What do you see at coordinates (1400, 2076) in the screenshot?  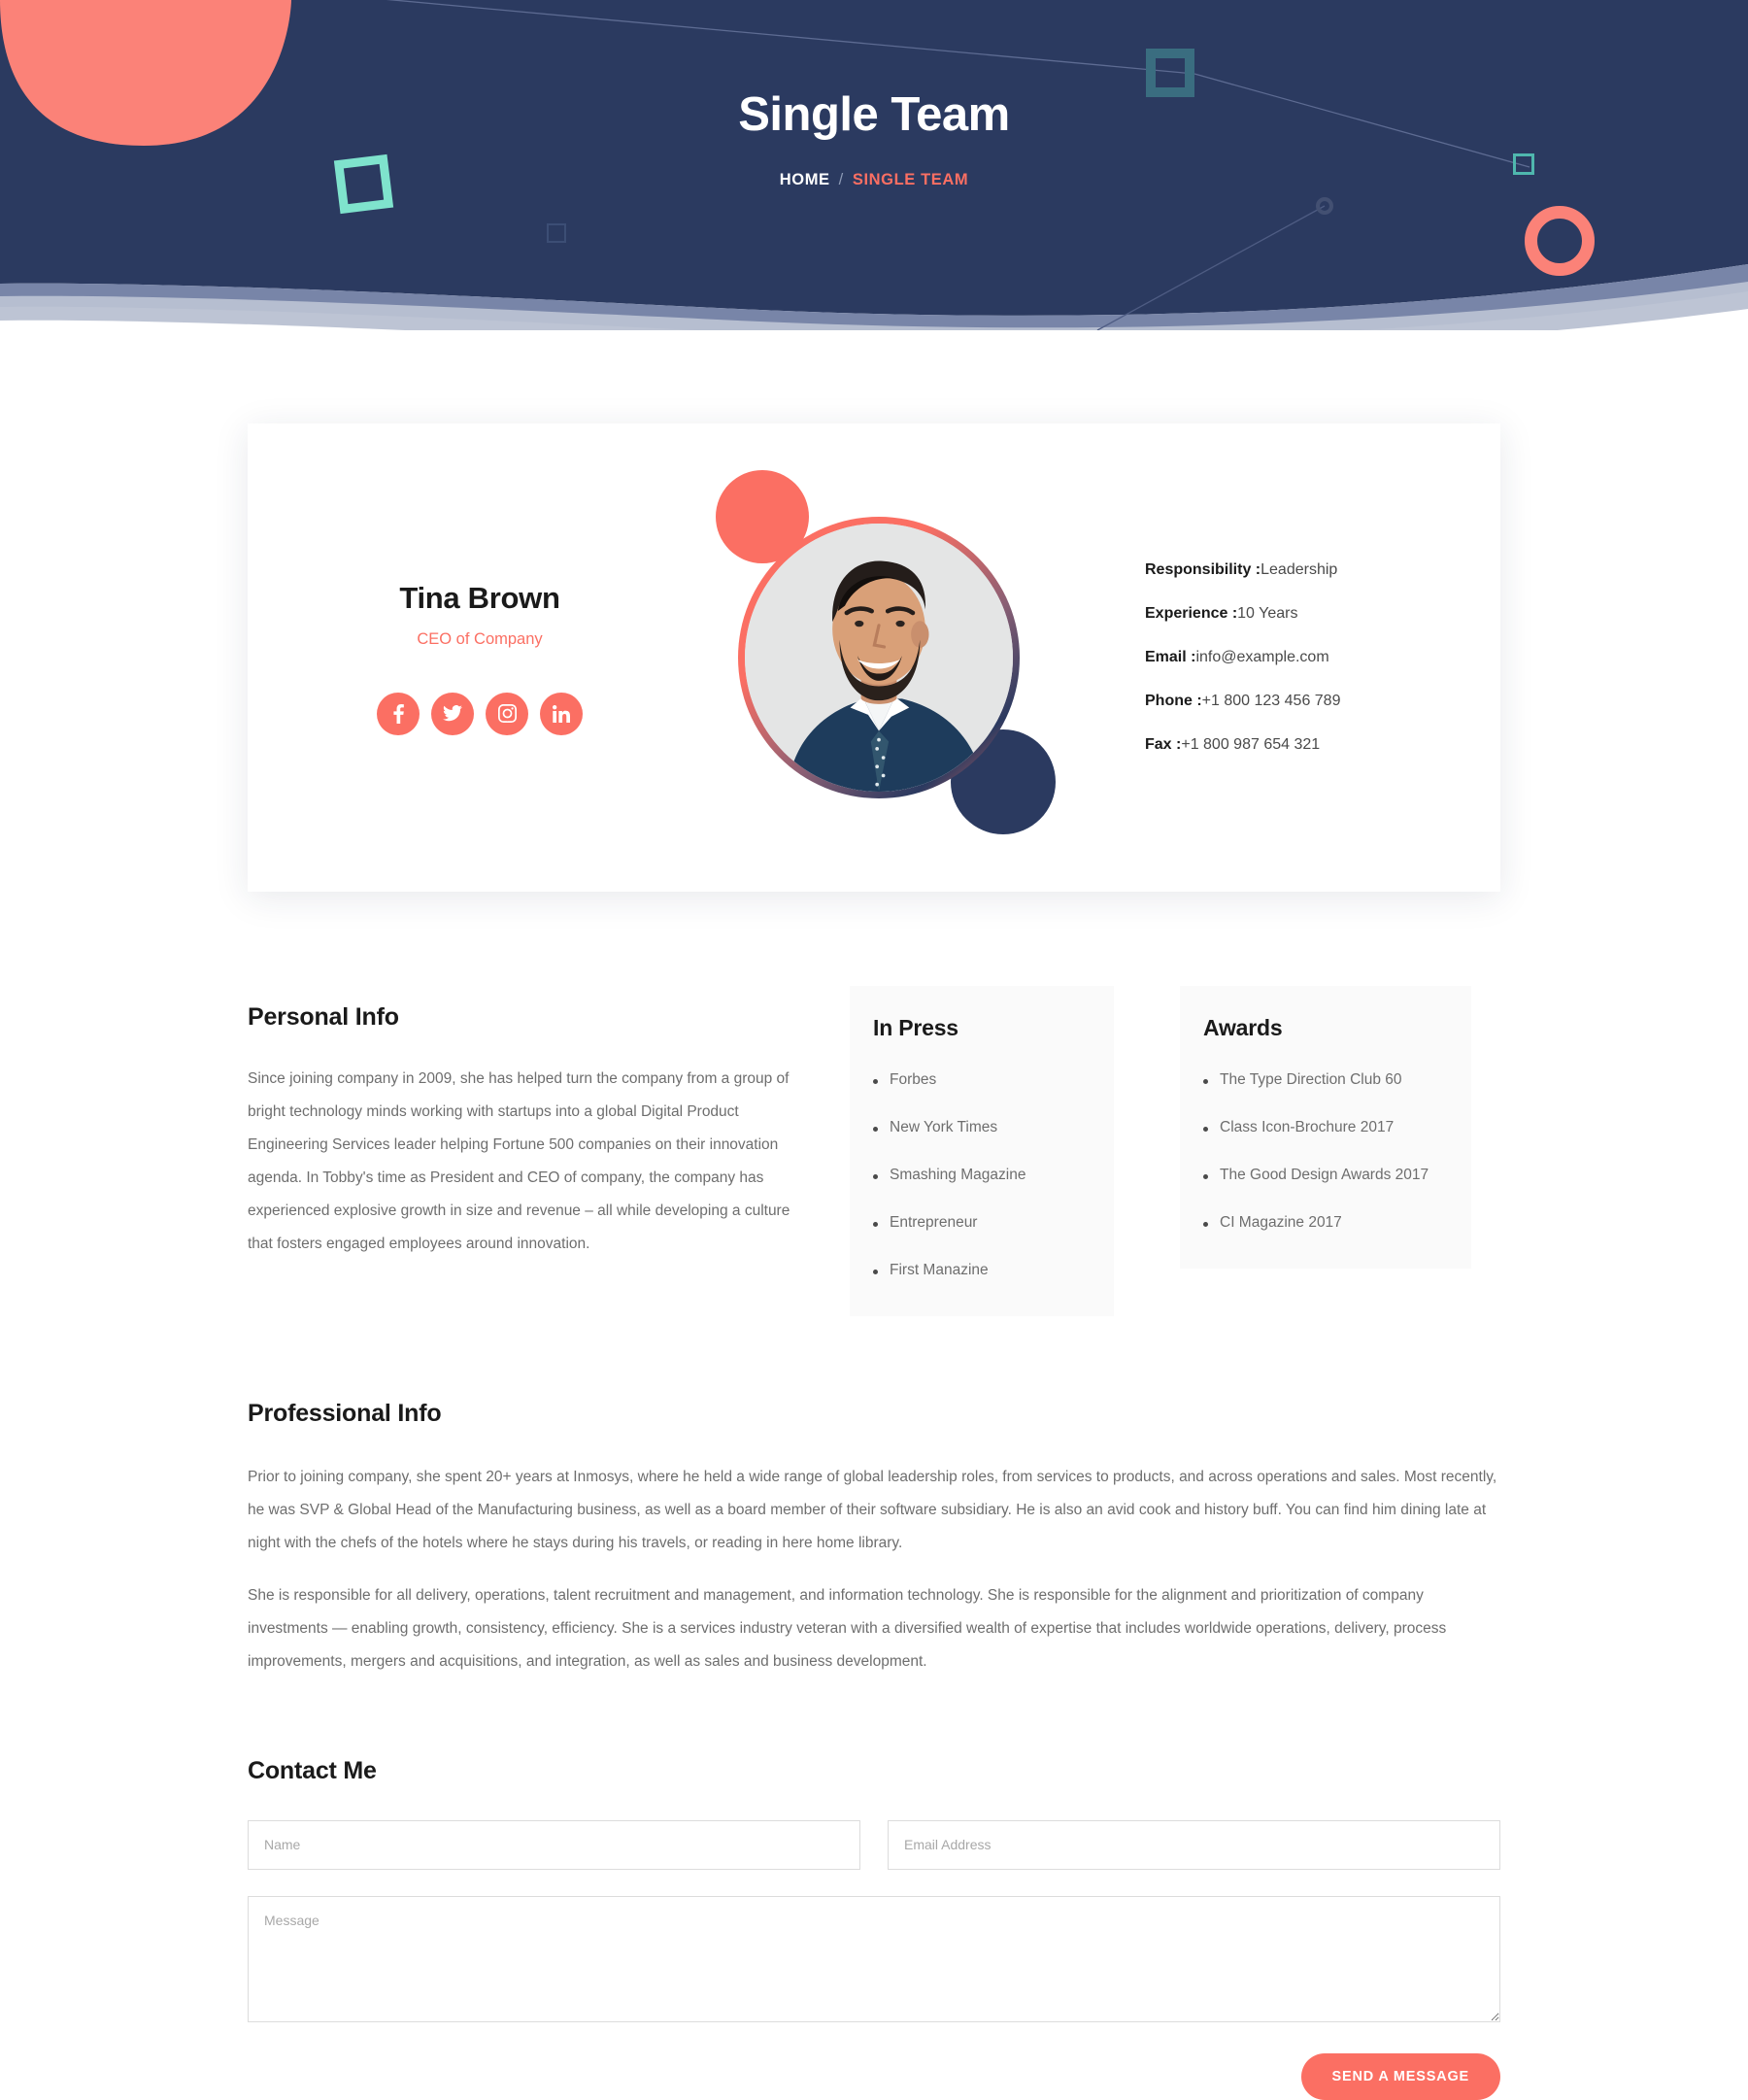 I see `send-message-button: SEND A MESSAGE` at bounding box center [1400, 2076].